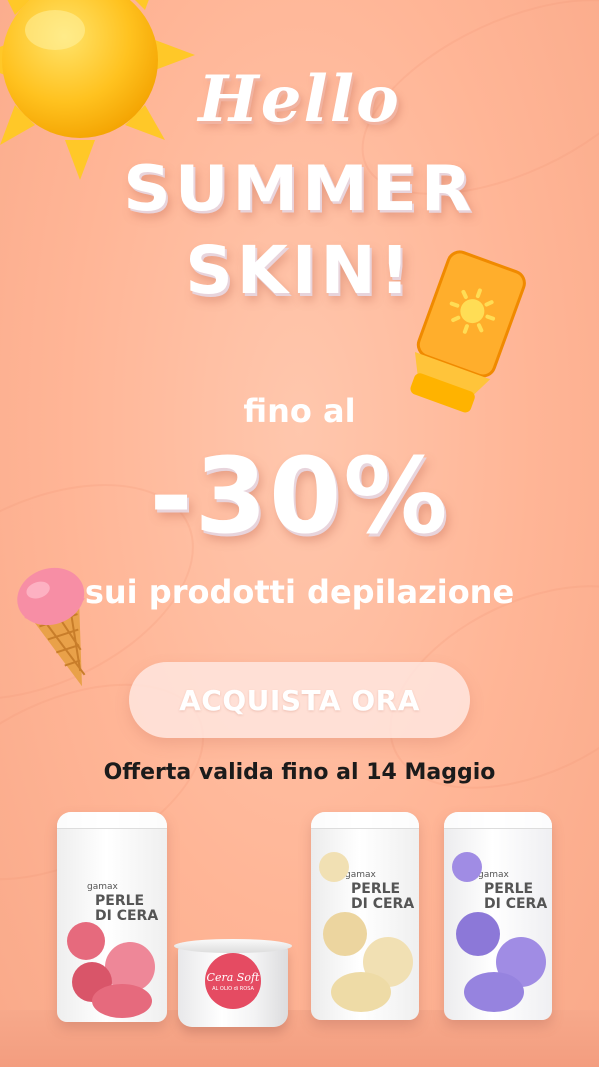 The image size is (599, 1067). What do you see at coordinates (111, 592) in the screenshot?
I see `subtitle-highlight: sui` at bounding box center [111, 592].